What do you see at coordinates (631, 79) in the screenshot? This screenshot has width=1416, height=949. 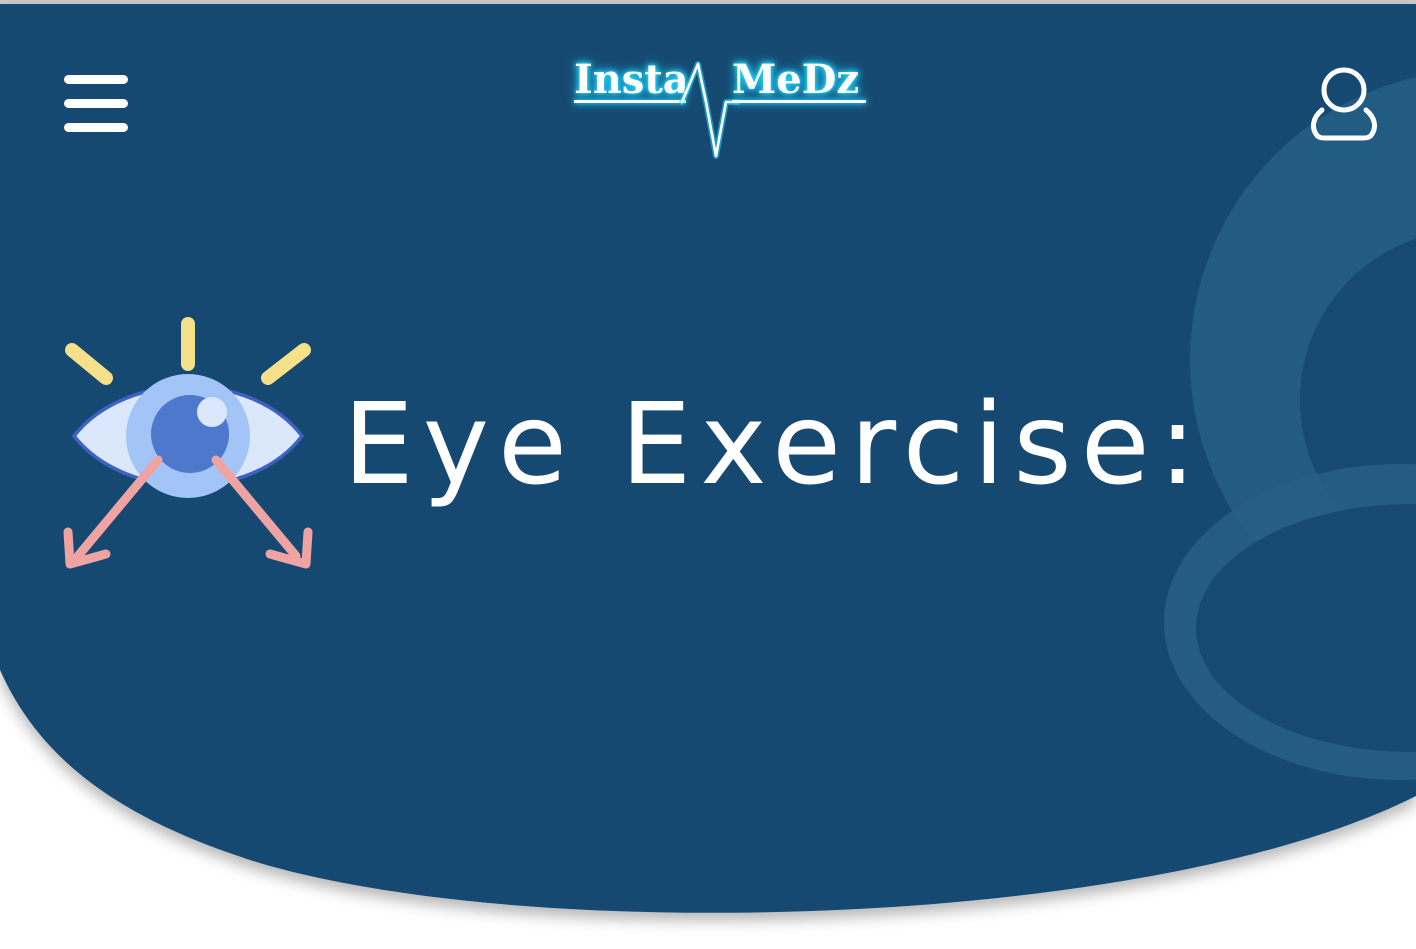 I see `logo-left-word: Insta` at bounding box center [631, 79].